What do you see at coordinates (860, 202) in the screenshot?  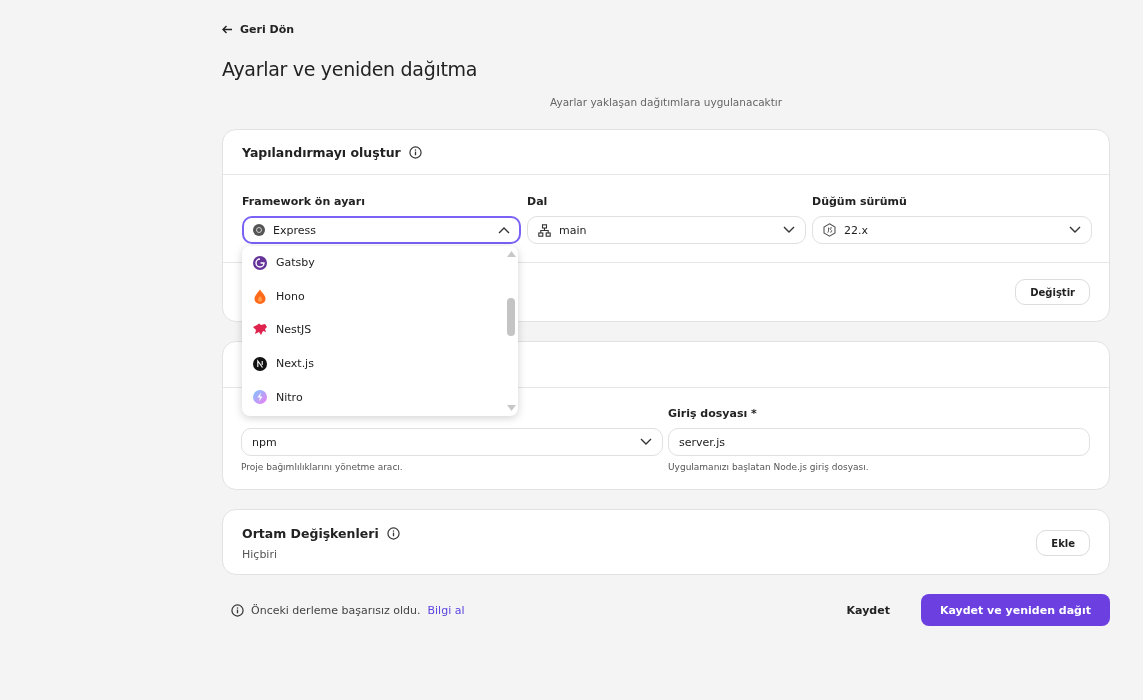 I see `field-label: Düğüm sürümü` at bounding box center [860, 202].